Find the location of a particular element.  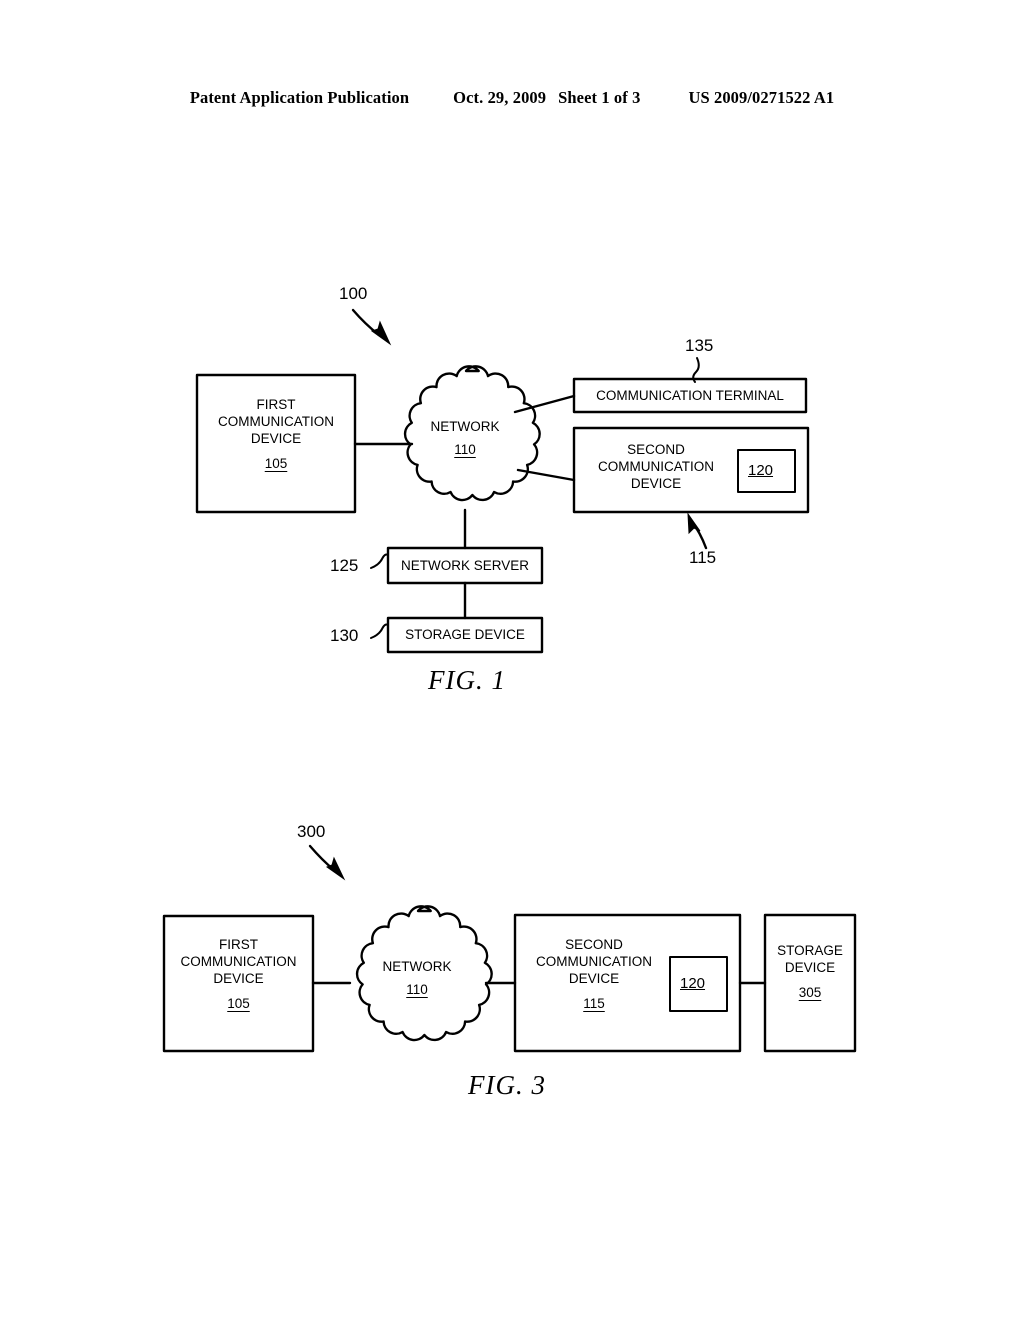

storage-device-line2-fig3: DEVICE is located at coordinates (810, 967).